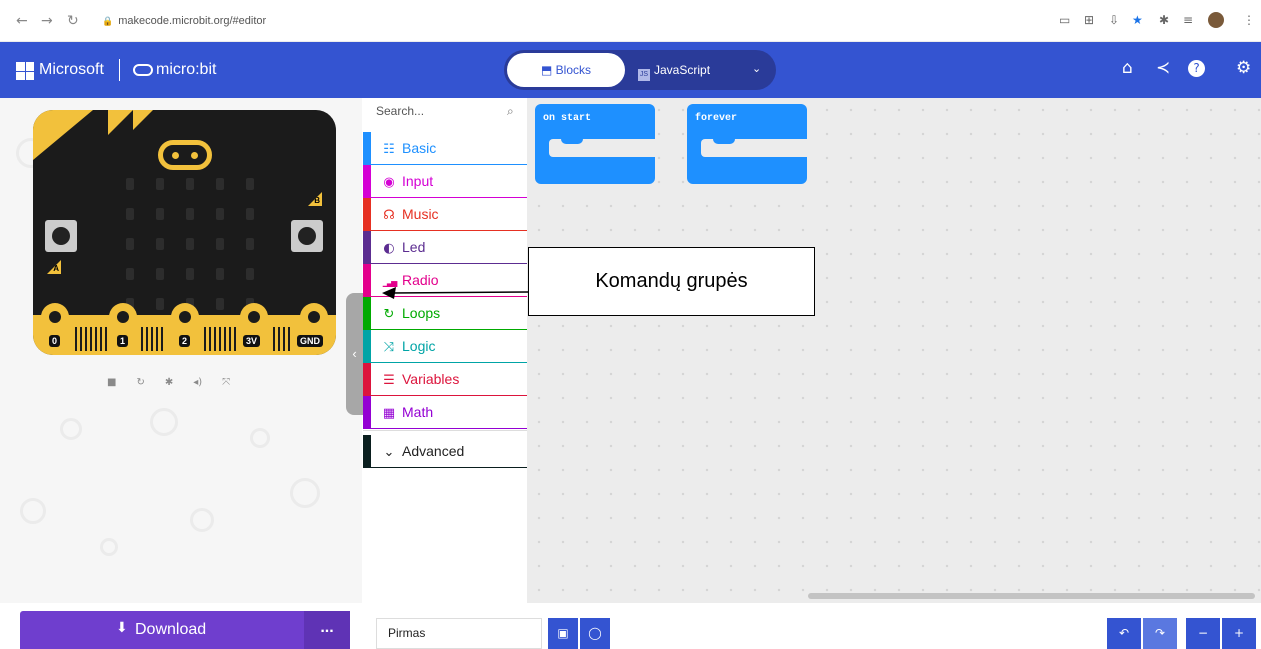 The height and width of the screenshot is (649, 1261). I want to click on stop-icon: ■, so click(111, 382).